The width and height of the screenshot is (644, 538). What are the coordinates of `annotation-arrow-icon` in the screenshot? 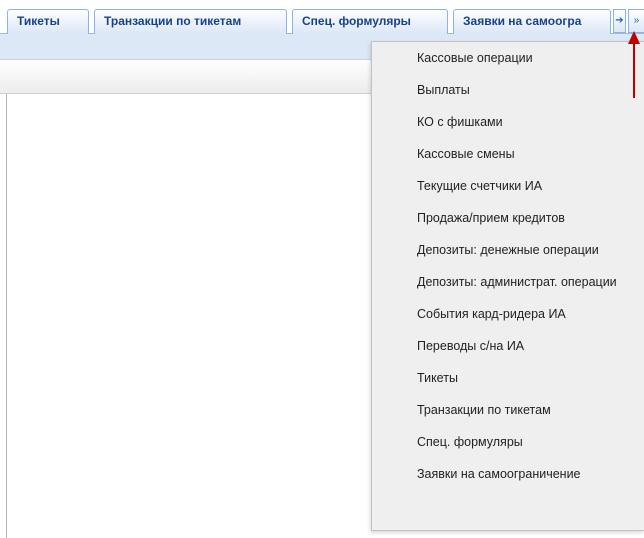 It's located at (634, 64).